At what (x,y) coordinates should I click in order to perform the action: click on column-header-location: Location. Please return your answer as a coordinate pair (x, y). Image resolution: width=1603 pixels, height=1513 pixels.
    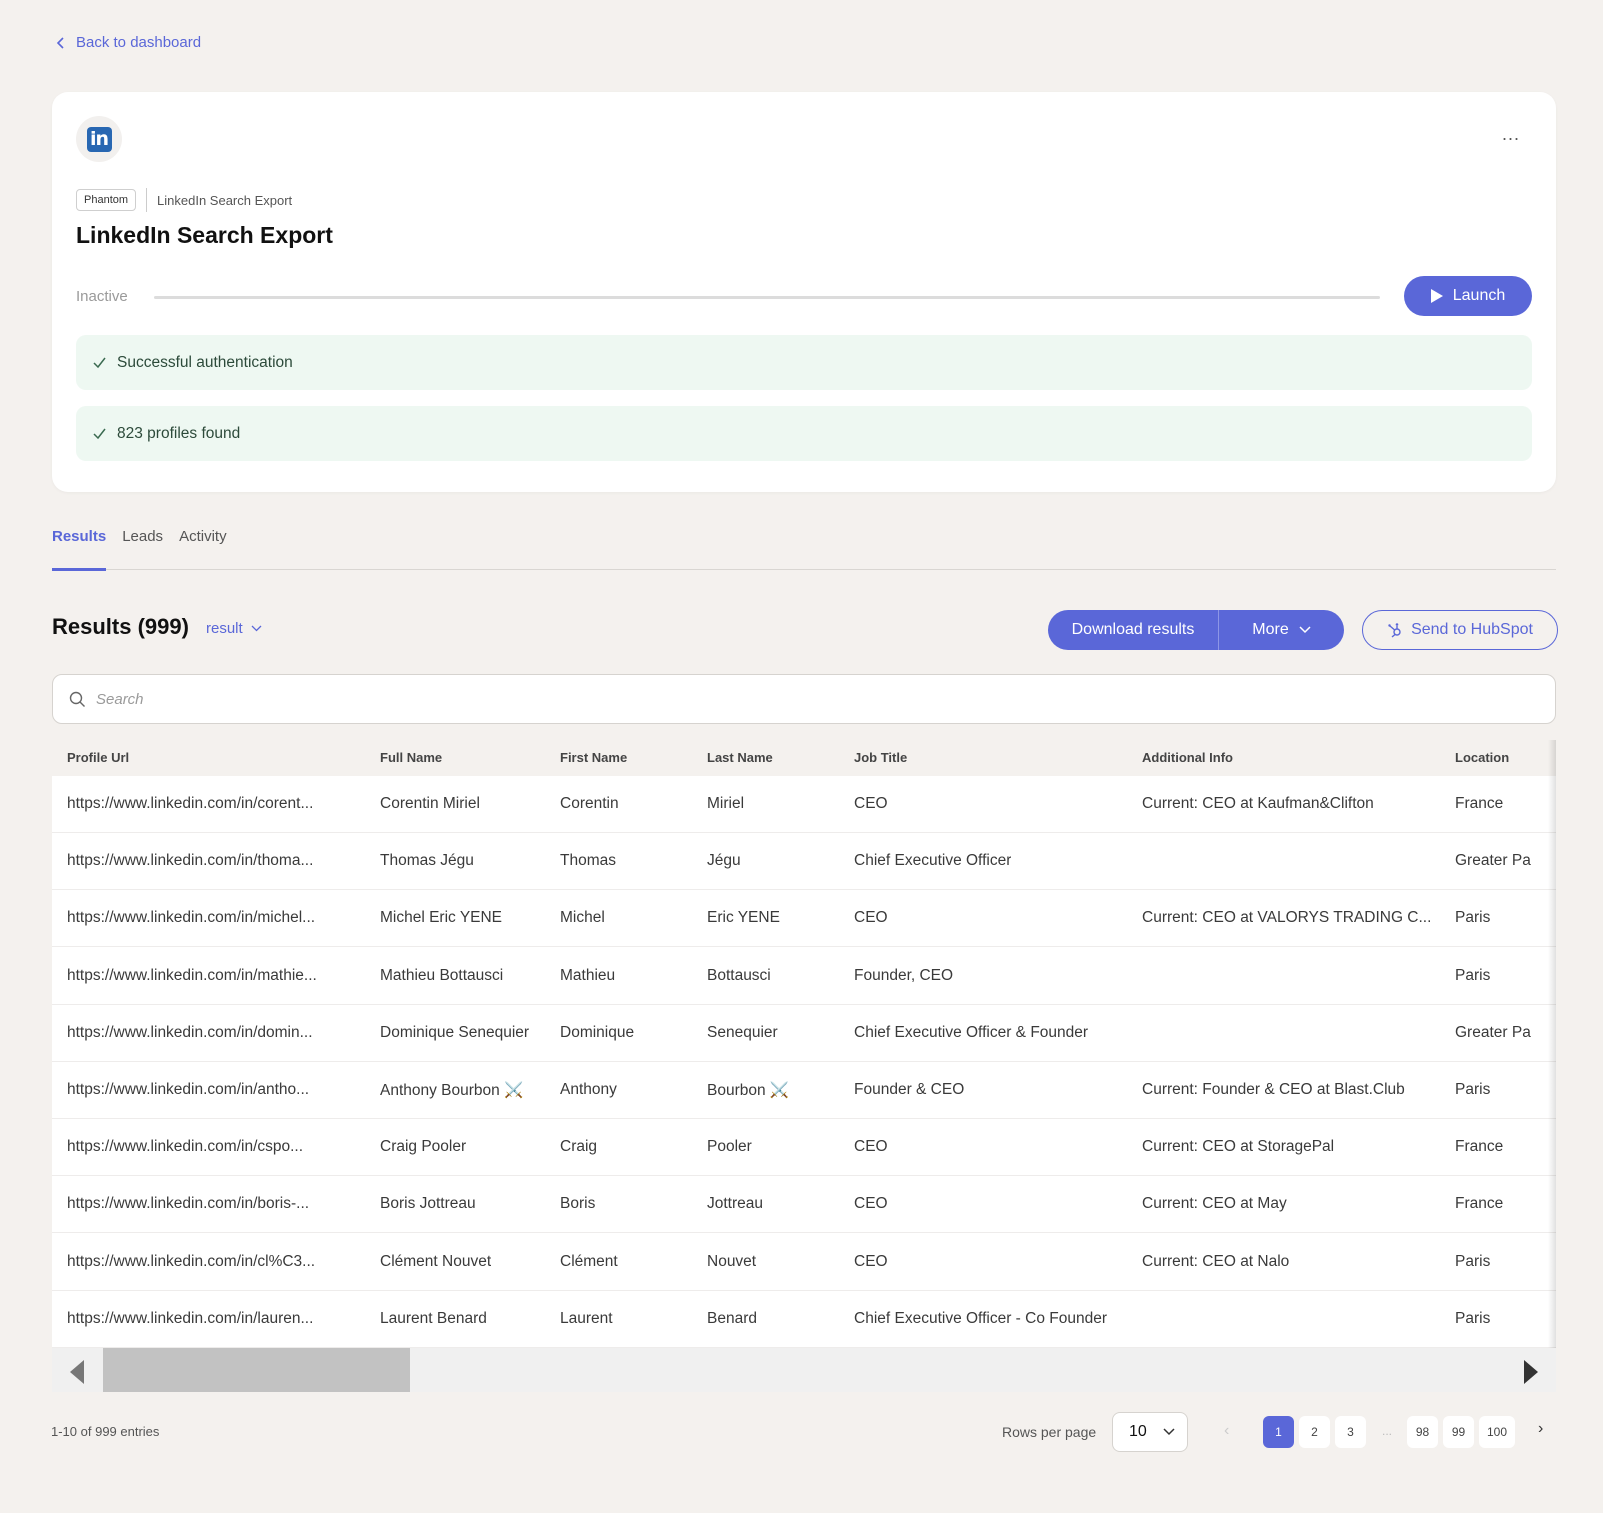
    Looking at the image, I should click on (1482, 757).